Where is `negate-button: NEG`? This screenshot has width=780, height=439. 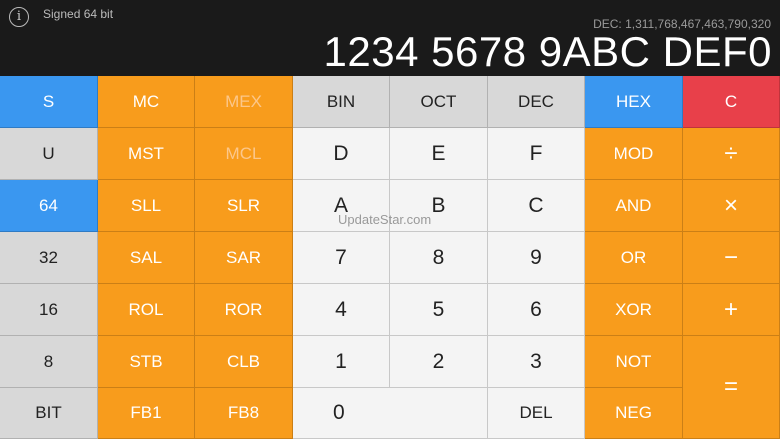
negate-button: NEG is located at coordinates (634, 413).